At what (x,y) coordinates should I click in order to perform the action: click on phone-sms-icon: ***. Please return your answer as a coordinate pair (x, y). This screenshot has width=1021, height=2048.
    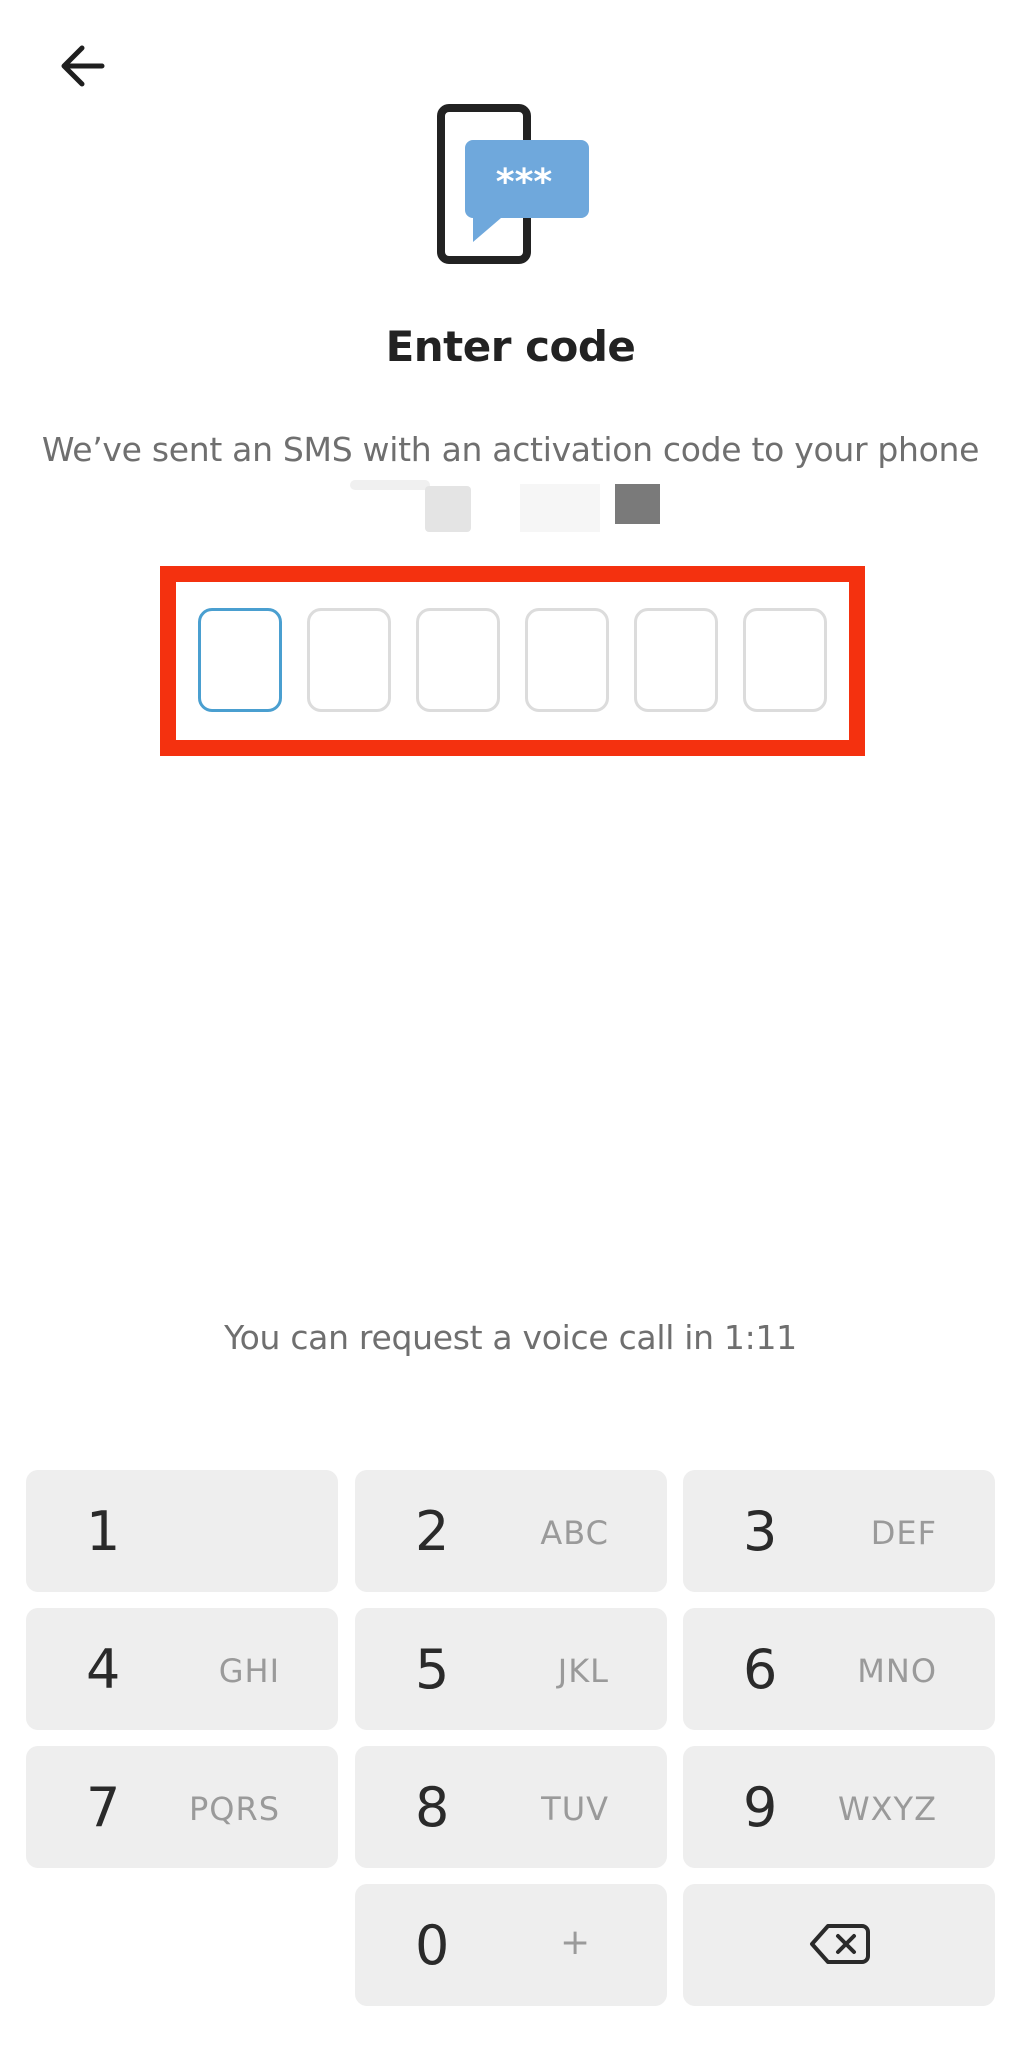
    Looking at the image, I should click on (513, 187).